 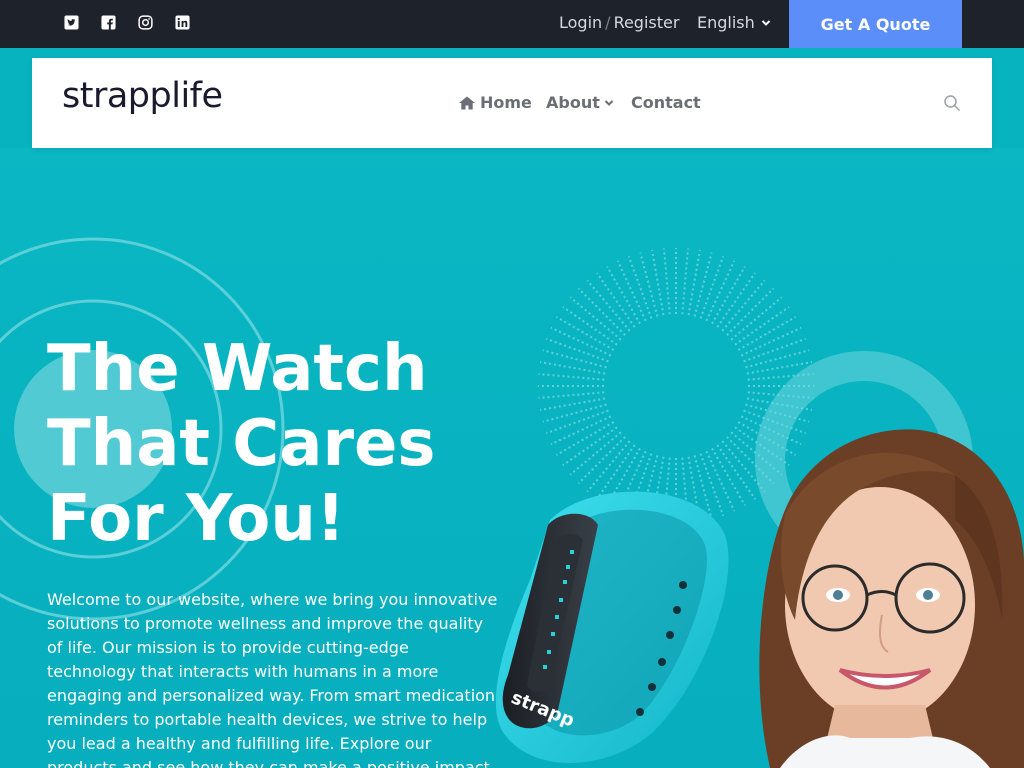 What do you see at coordinates (573, 102) in the screenshot?
I see `nav-about-label: About` at bounding box center [573, 102].